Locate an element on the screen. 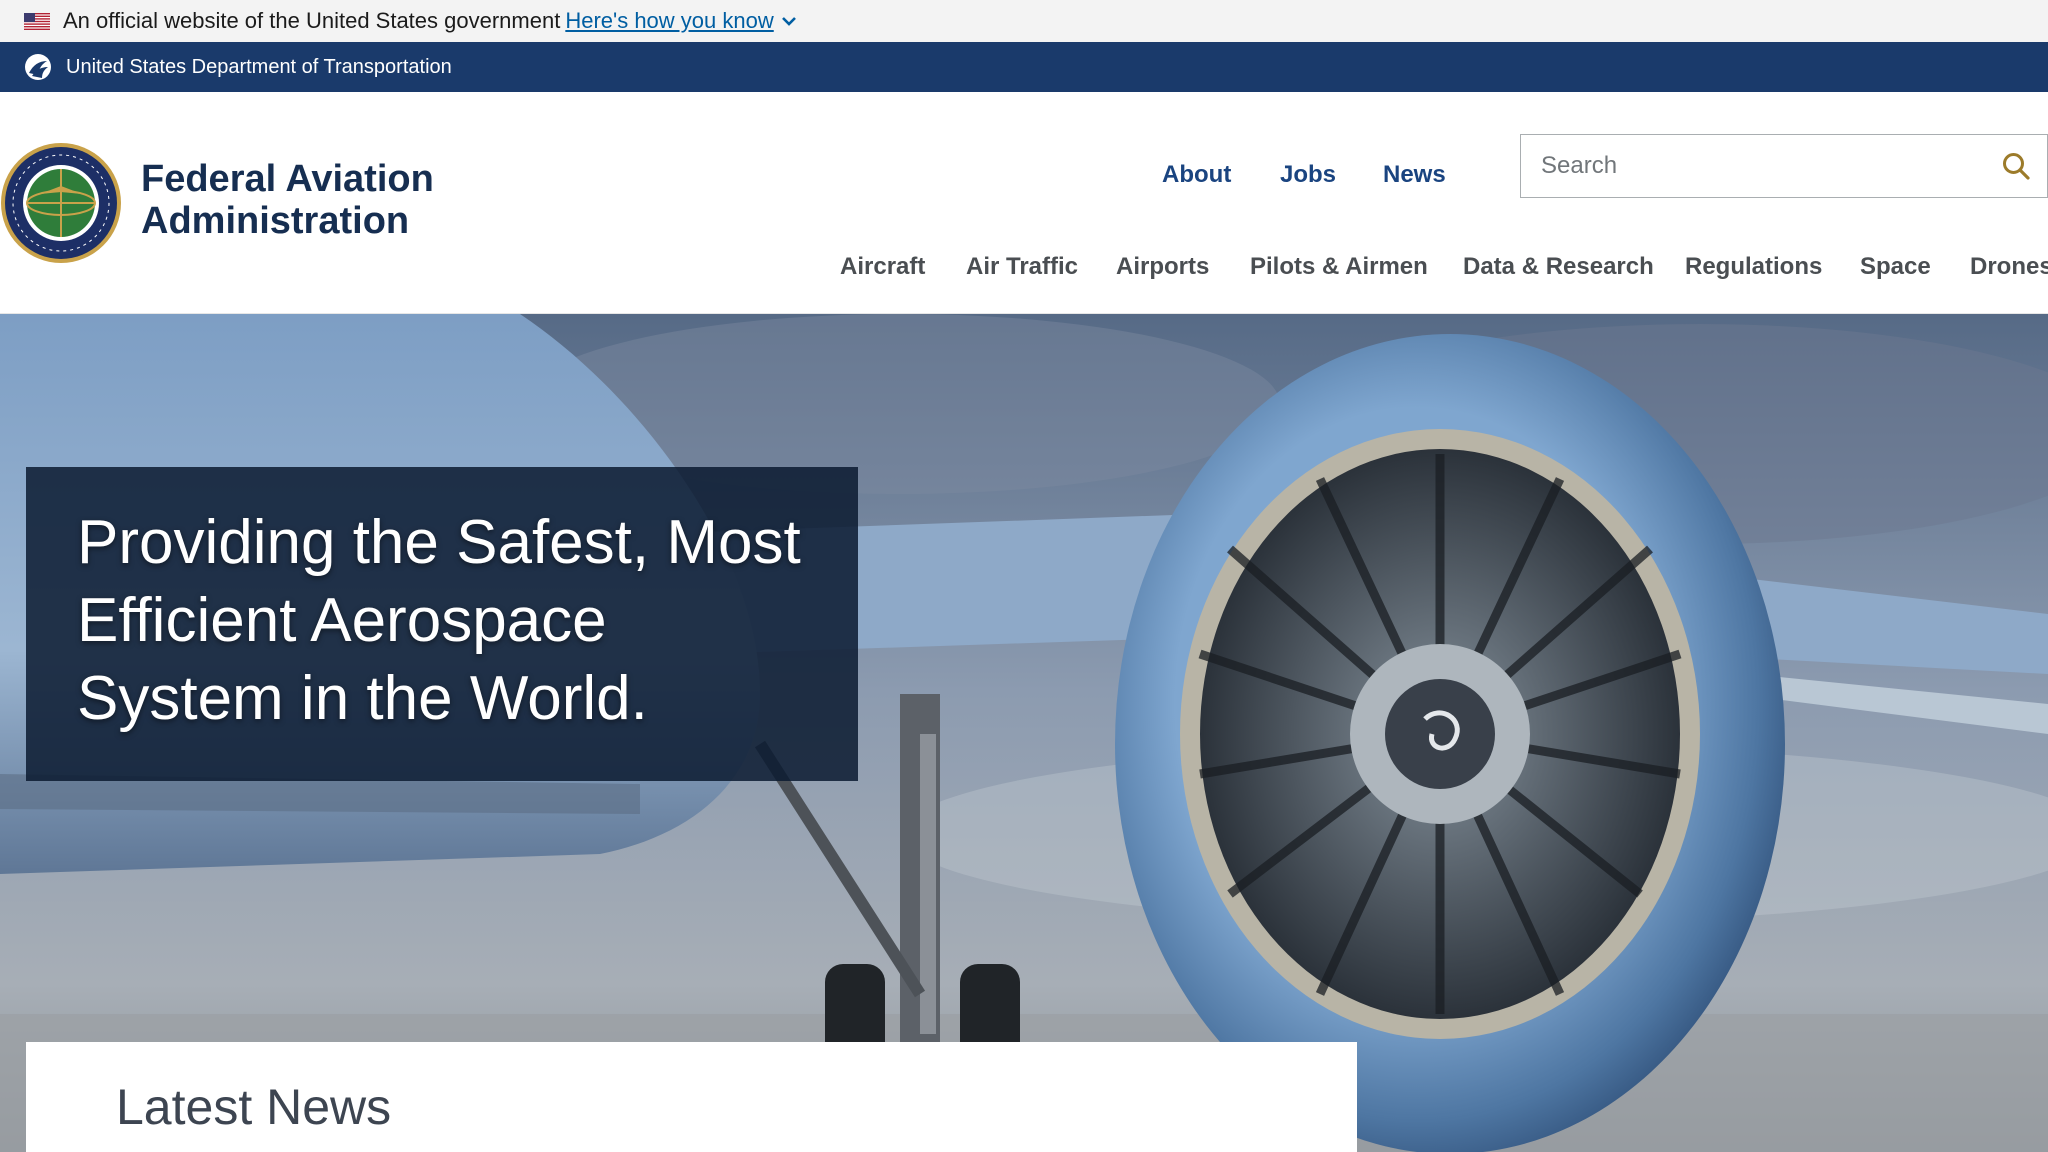  nav-air-traffic: Air Traffic is located at coordinates (1022, 267).